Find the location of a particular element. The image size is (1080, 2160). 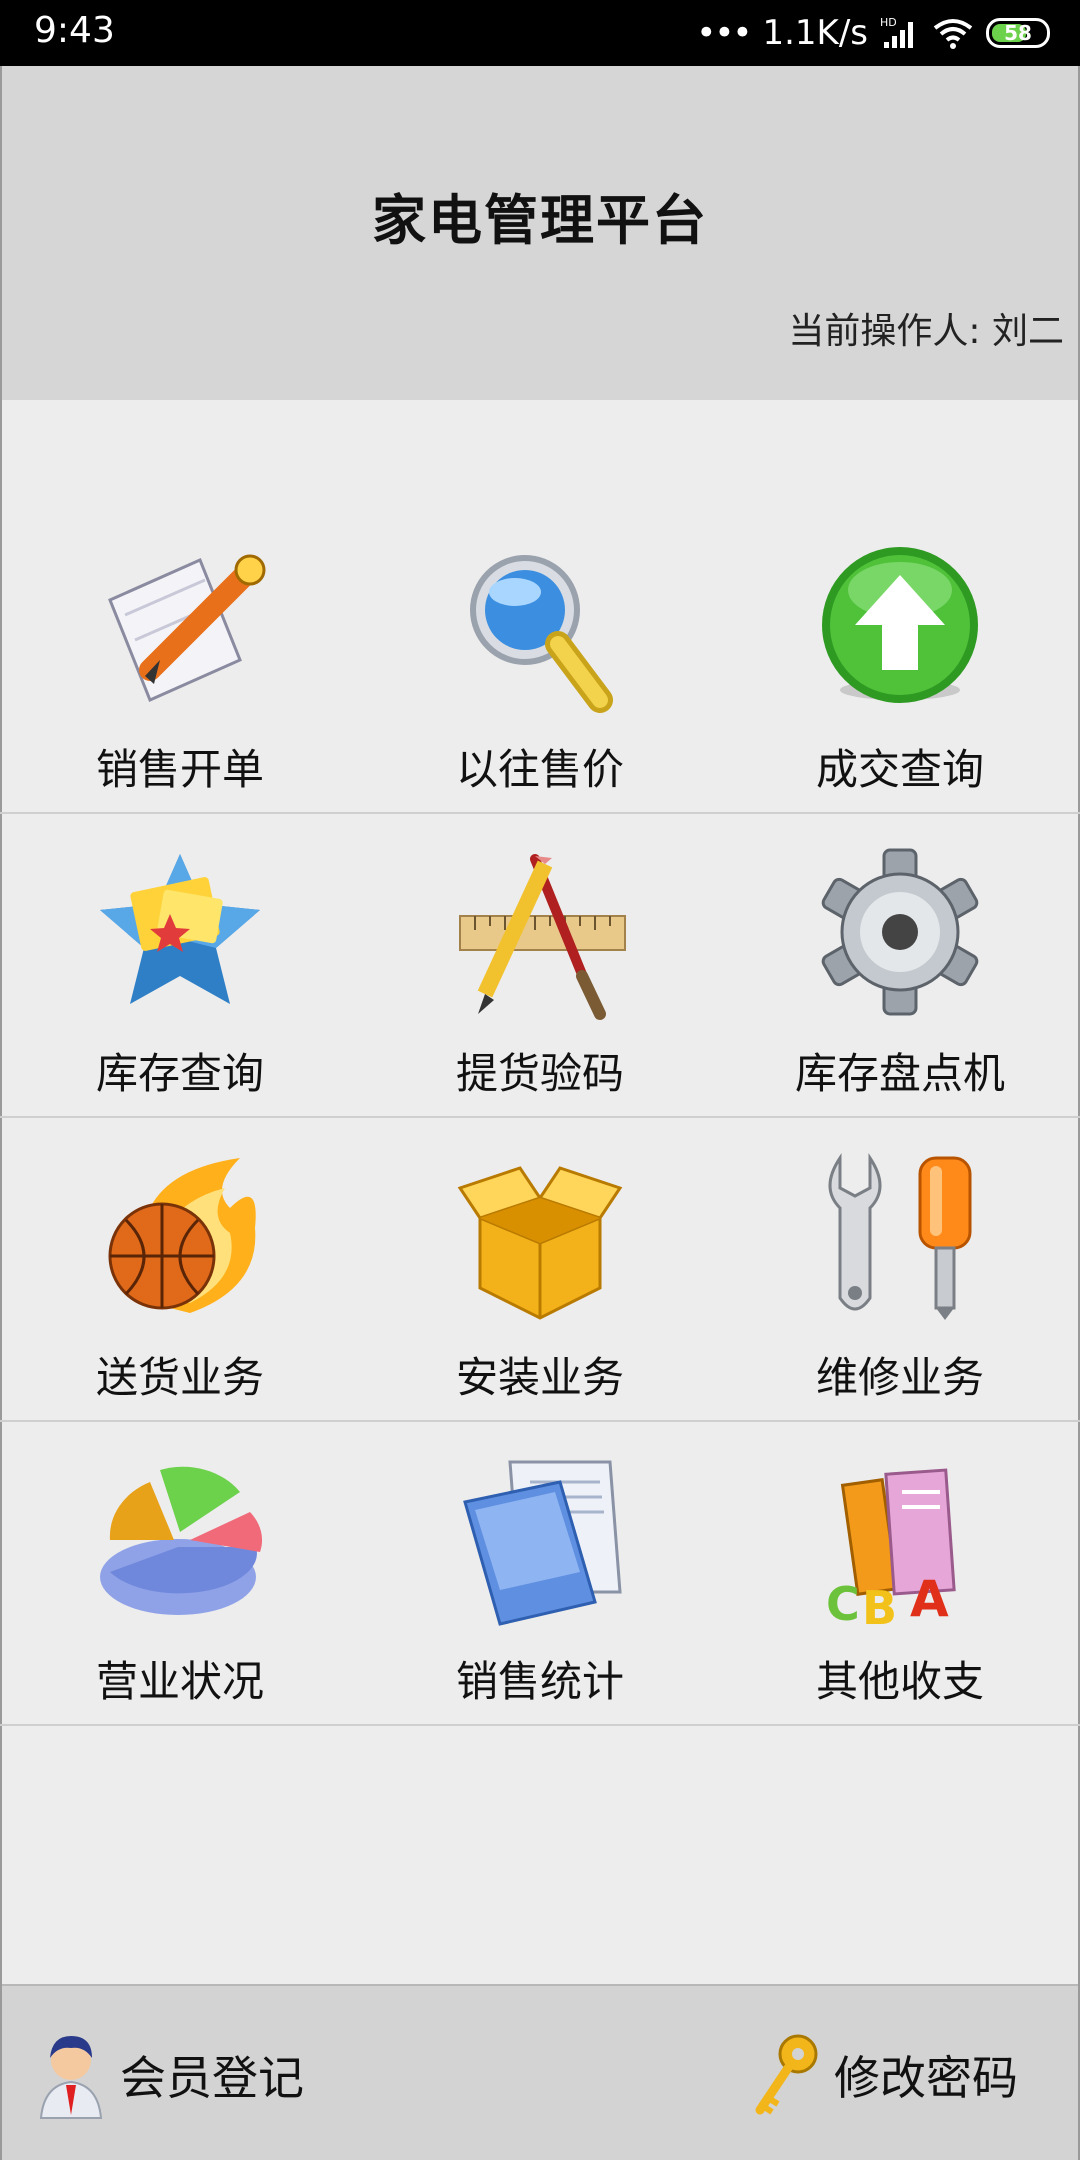

network-speed: 1.1K/s is located at coordinates (815, 33).